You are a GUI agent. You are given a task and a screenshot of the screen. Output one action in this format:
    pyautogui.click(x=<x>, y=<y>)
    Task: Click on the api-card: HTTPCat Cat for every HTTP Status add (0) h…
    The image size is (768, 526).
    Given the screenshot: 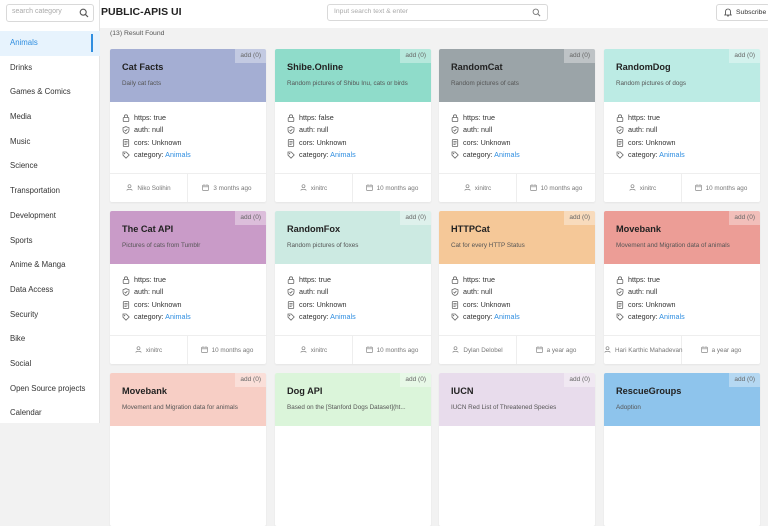 What is the action you would take?
    pyautogui.click(x=517, y=287)
    